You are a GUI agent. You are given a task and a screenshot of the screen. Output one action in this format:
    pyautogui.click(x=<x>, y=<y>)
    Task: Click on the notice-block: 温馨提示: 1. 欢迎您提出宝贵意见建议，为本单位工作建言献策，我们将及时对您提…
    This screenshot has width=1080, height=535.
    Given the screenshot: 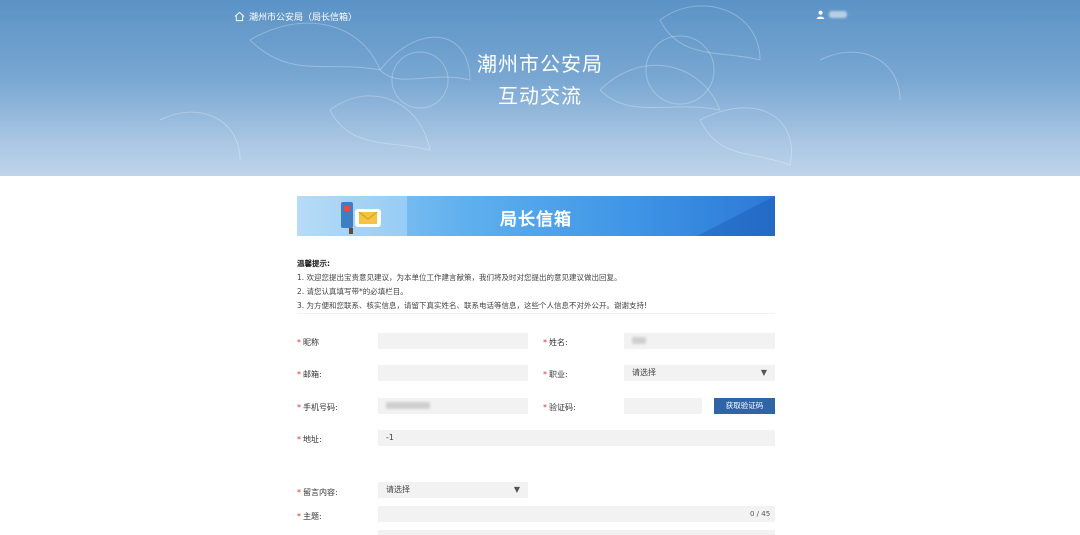 What is the action you would take?
    pyautogui.click(x=472, y=285)
    